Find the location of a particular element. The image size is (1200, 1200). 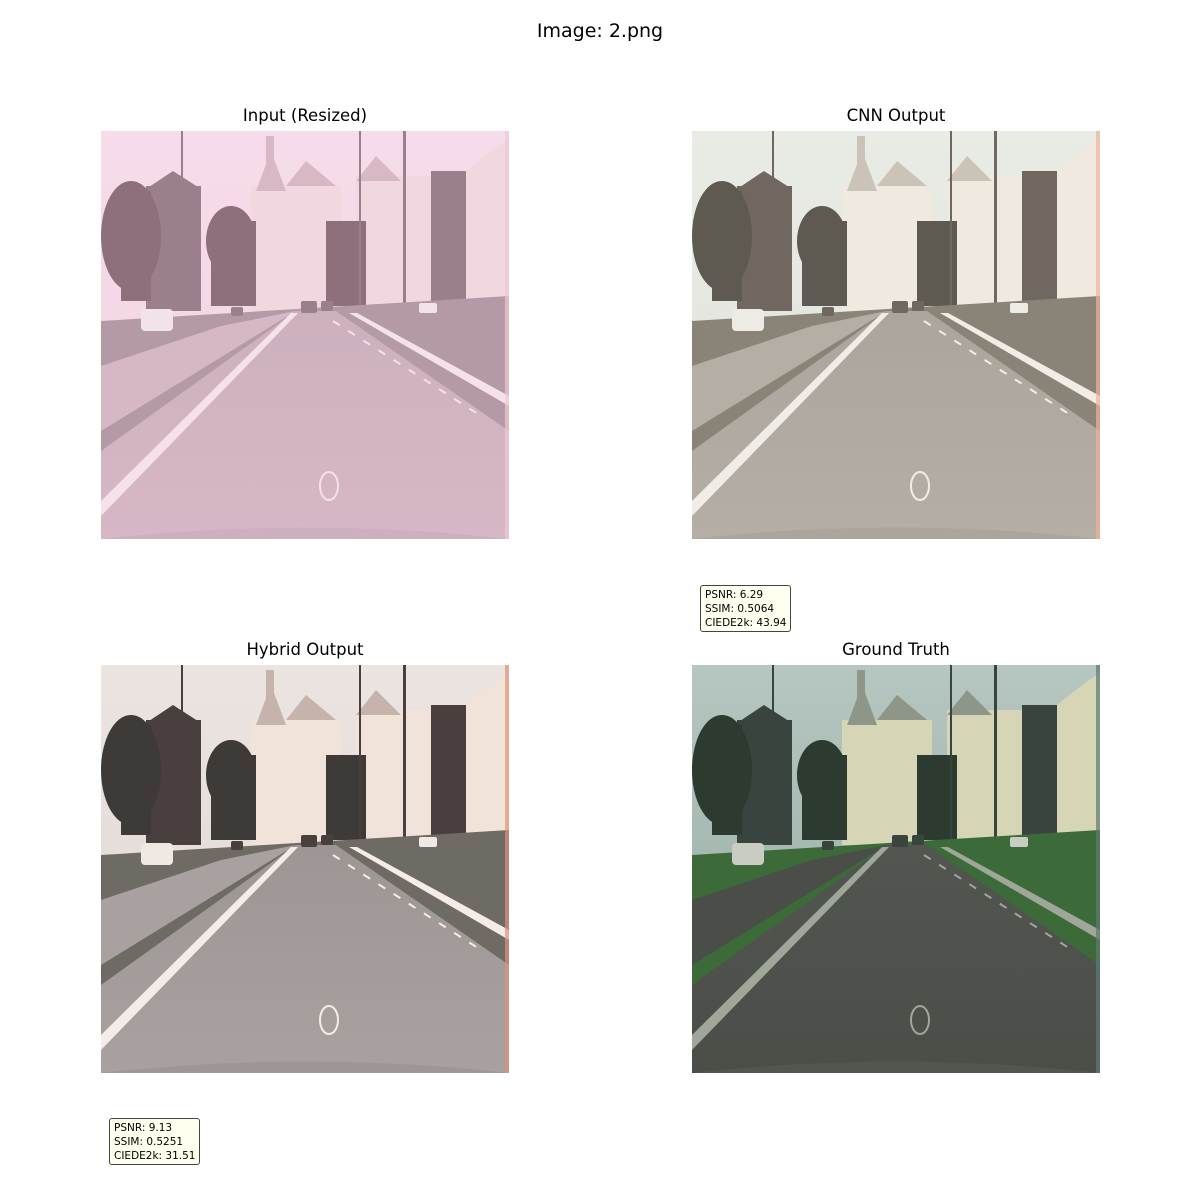

metrics-box-cnn: PSNR: 6.29 SSIM: 0.5064 CIEDE2k: 43.94 is located at coordinates (746, 608).